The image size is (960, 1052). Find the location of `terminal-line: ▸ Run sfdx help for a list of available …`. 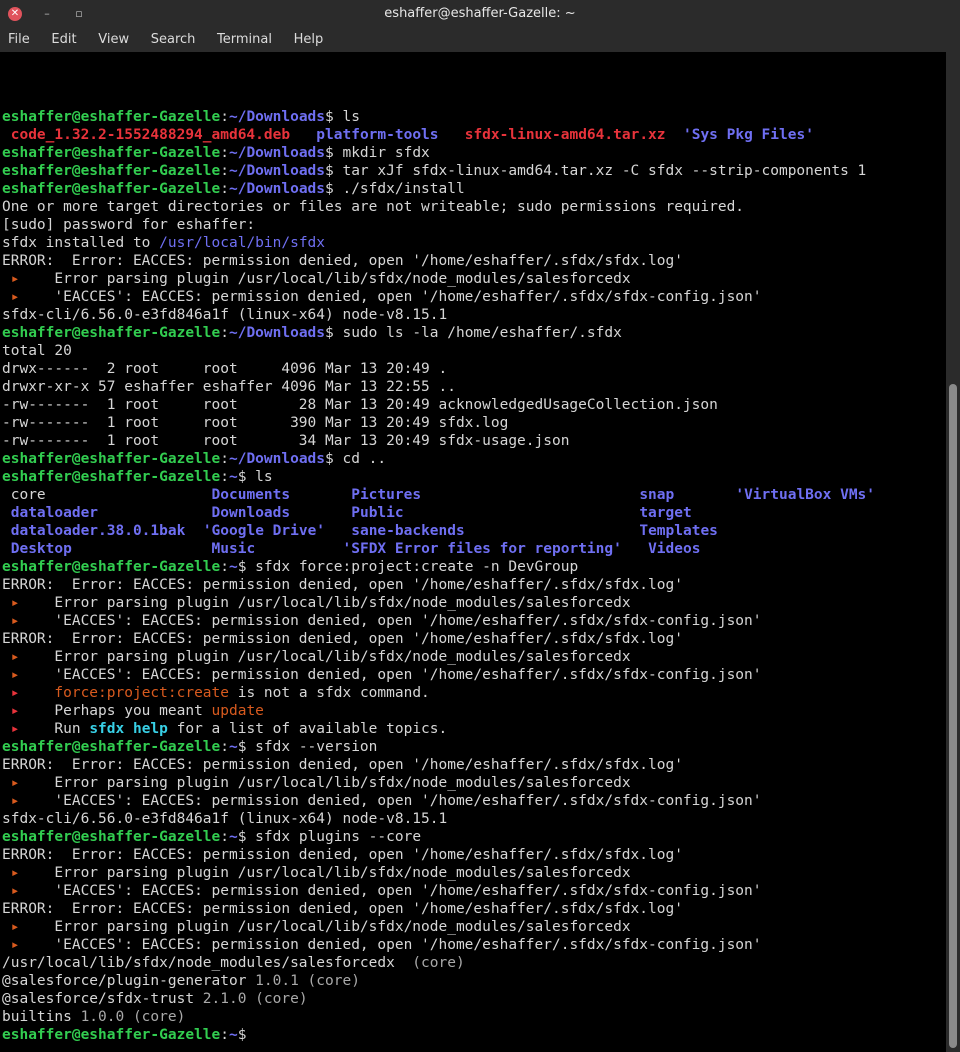

terminal-line: ▸ Run sfdx help for a list of available … is located at coordinates (438, 729).